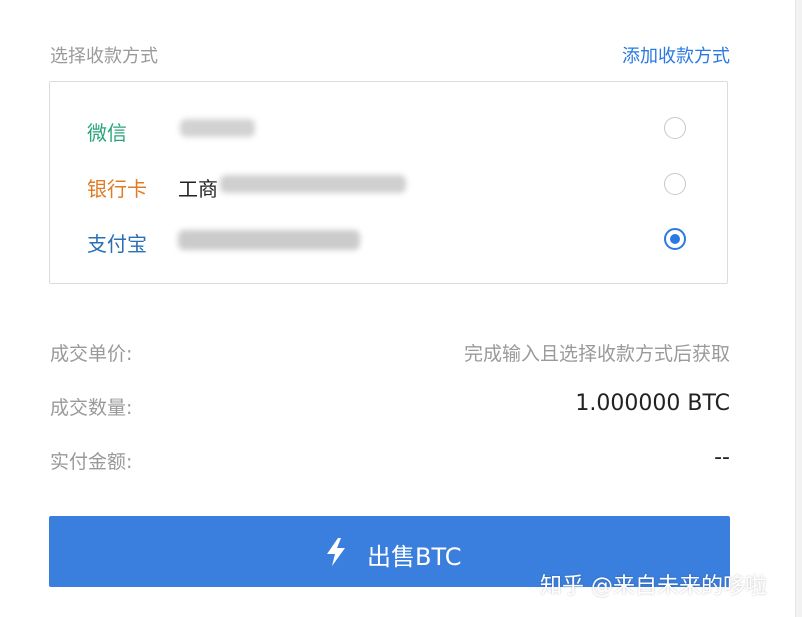 The image size is (802, 617). I want to click on price-value: 完成输入且选择收款方式后获取, so click(596, 354).